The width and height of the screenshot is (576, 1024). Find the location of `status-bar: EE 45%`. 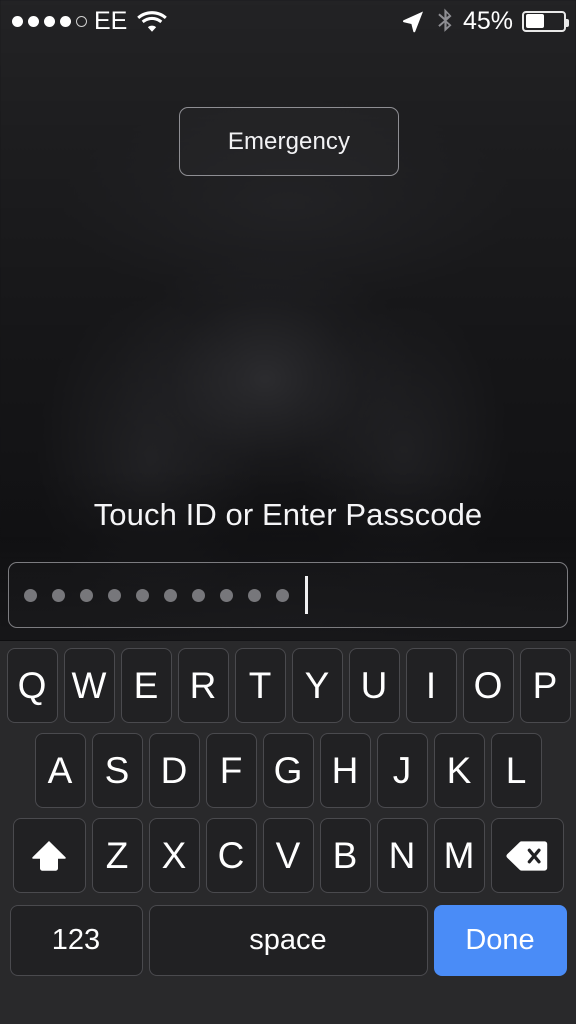

status-bar: EE 45% is located at coordinates (288, 21).